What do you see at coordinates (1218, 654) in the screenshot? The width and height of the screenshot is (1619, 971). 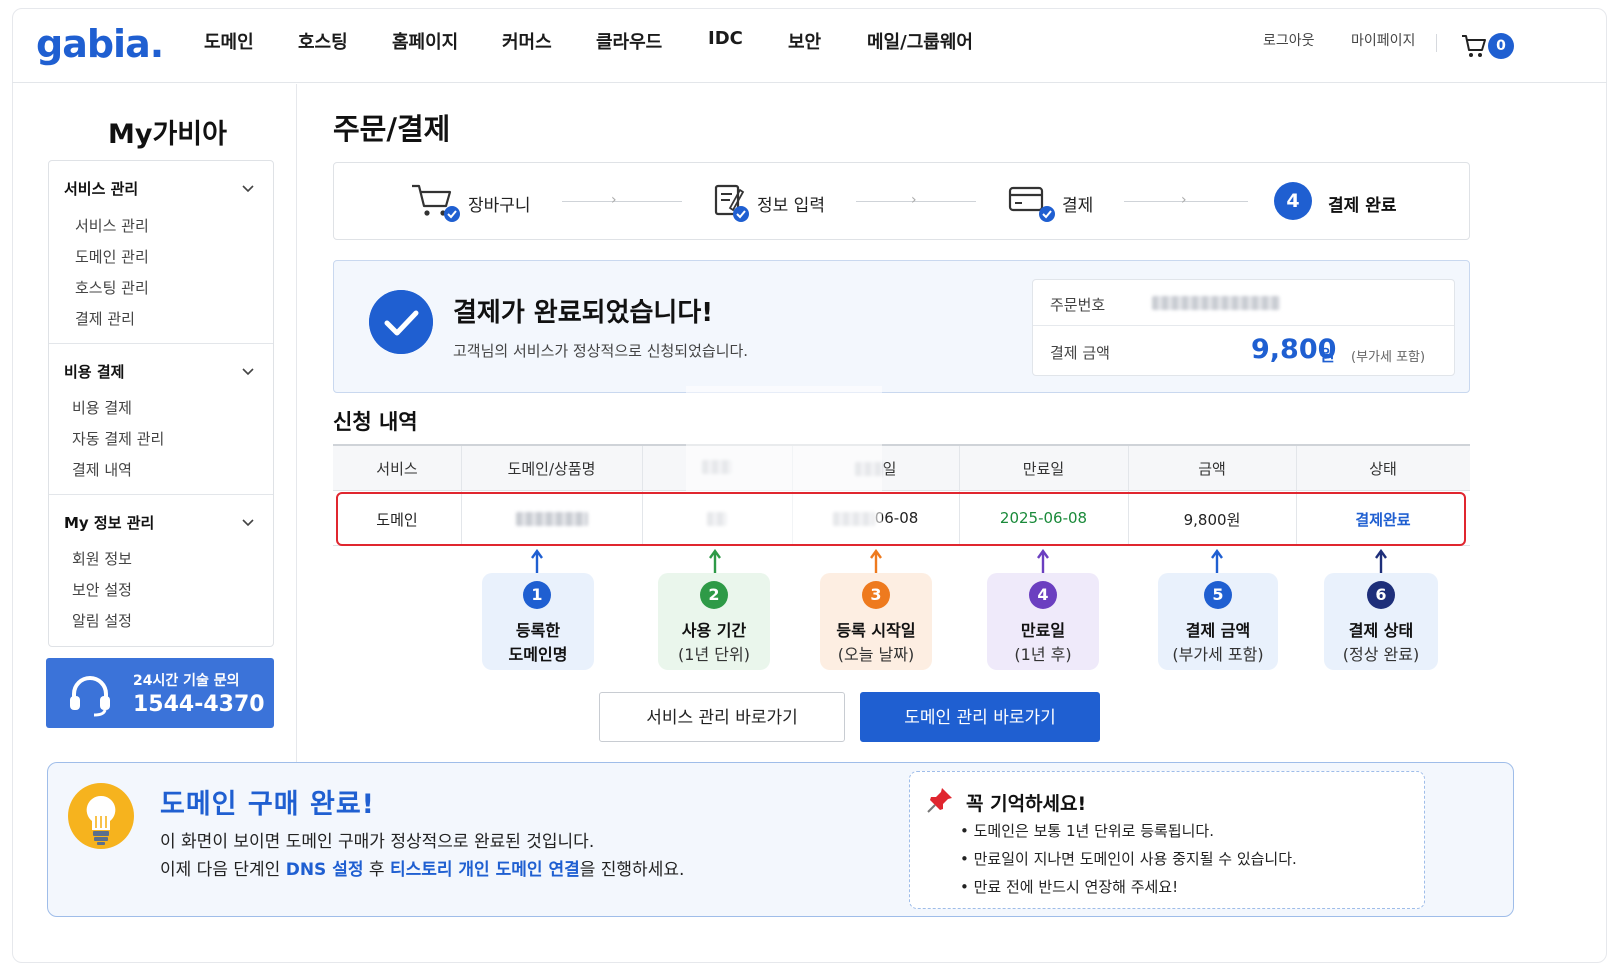 I see `callout-subtitle: (부가세 포함)` at bounding box center [1218, 654].